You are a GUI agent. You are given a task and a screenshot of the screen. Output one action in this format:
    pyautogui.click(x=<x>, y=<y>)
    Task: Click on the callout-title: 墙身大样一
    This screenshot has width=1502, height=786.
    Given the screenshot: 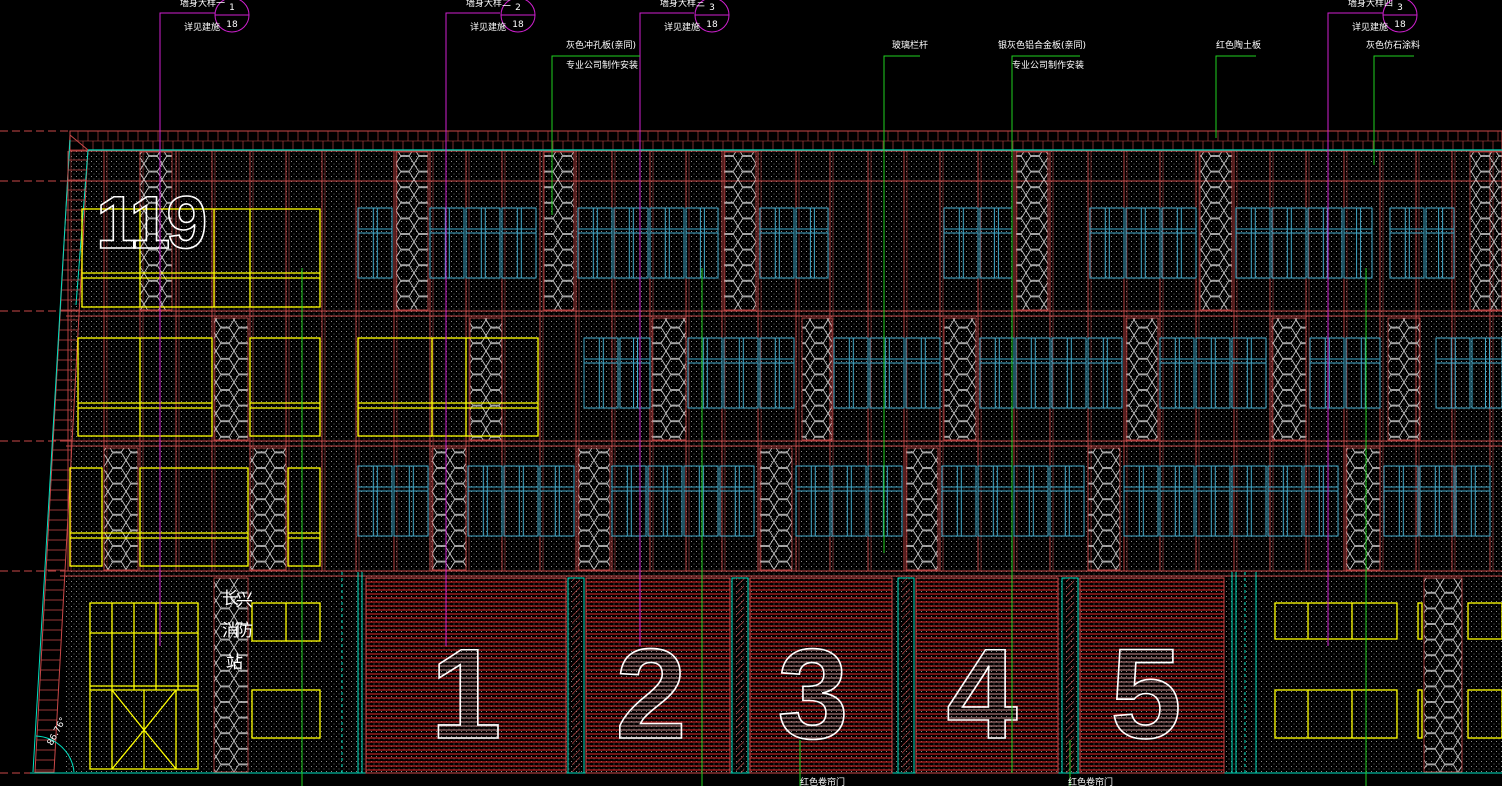 What is the action you would take?
    pyautogui.click(x=202, y=4)
    